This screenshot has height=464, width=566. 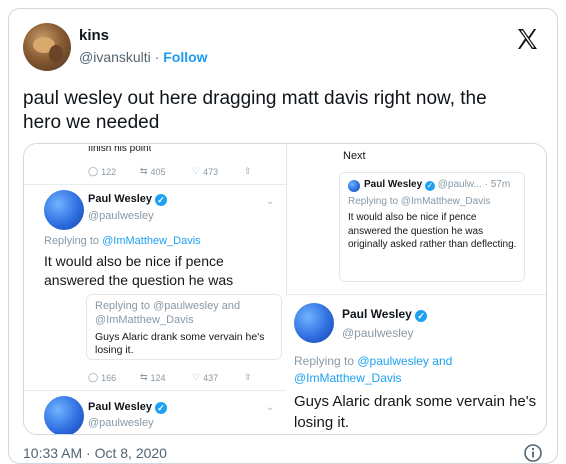 I want to click on reply-count: 122, so click(x=109, y=171).